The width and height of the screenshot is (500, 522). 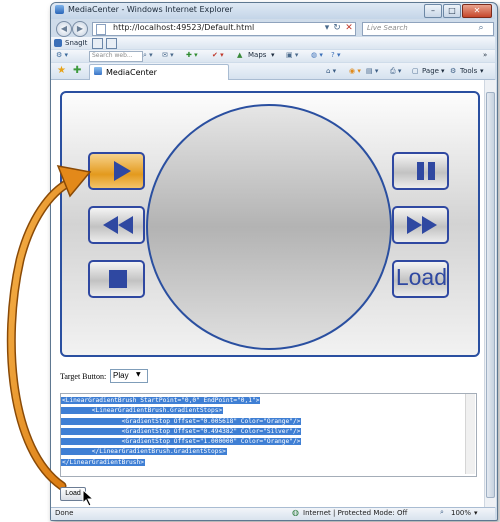 I want to click on status-text: Done, so click(x=64, y=513).